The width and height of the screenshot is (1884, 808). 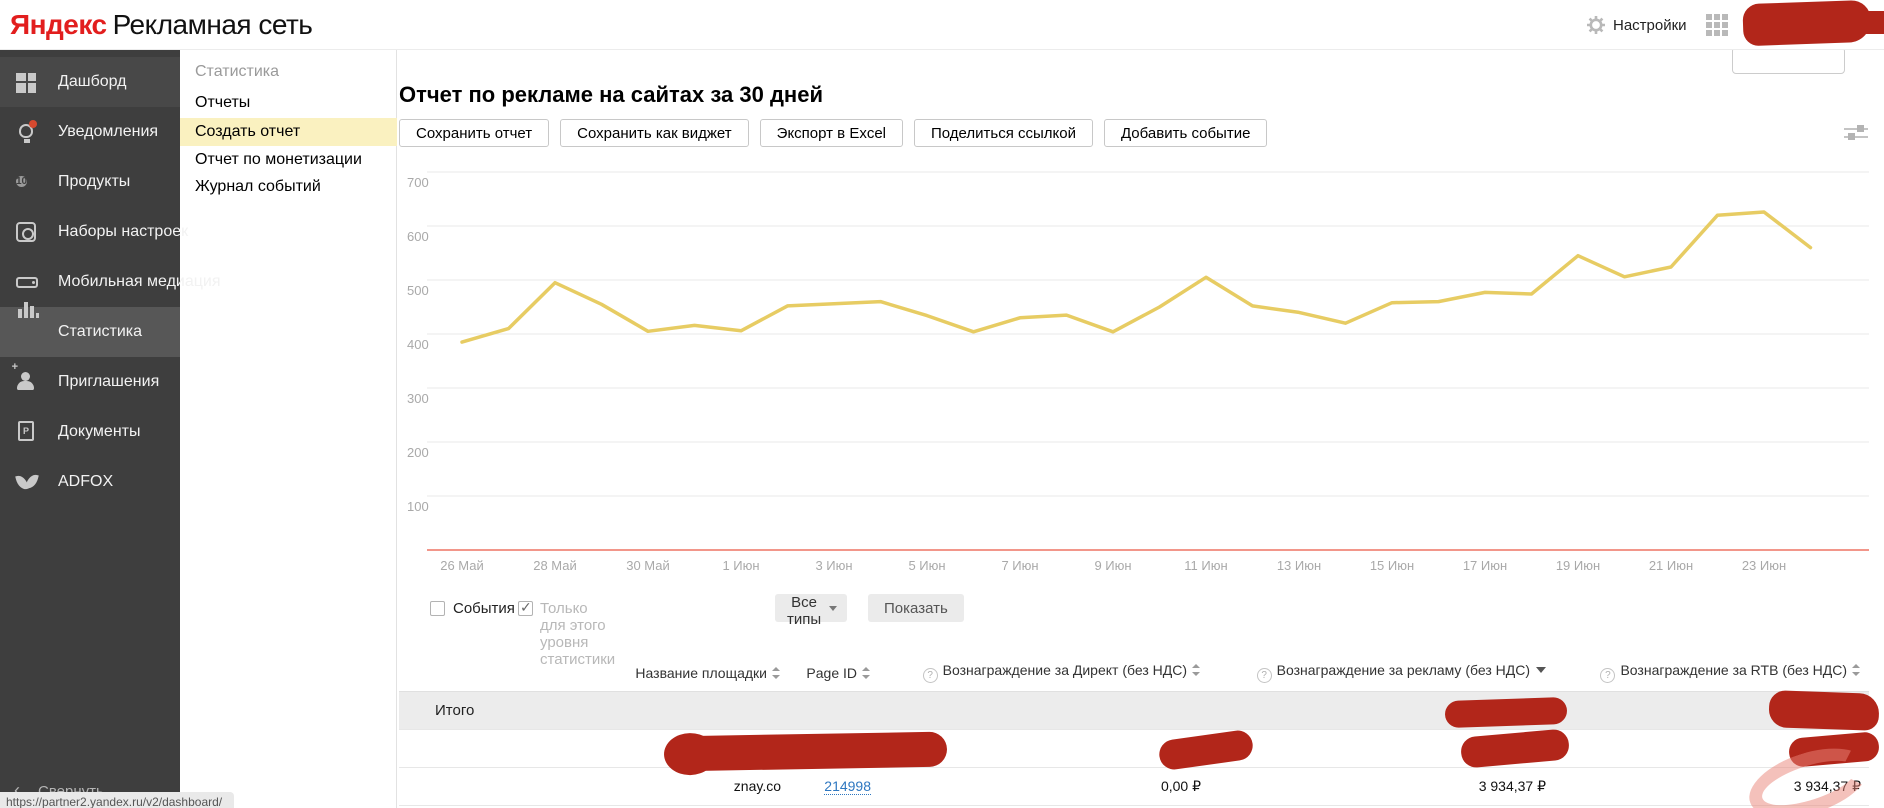 What do you see at coordinates (418, 398) in the screenshot?
I see `svg-text: 300` at bounding box center [418, 398].